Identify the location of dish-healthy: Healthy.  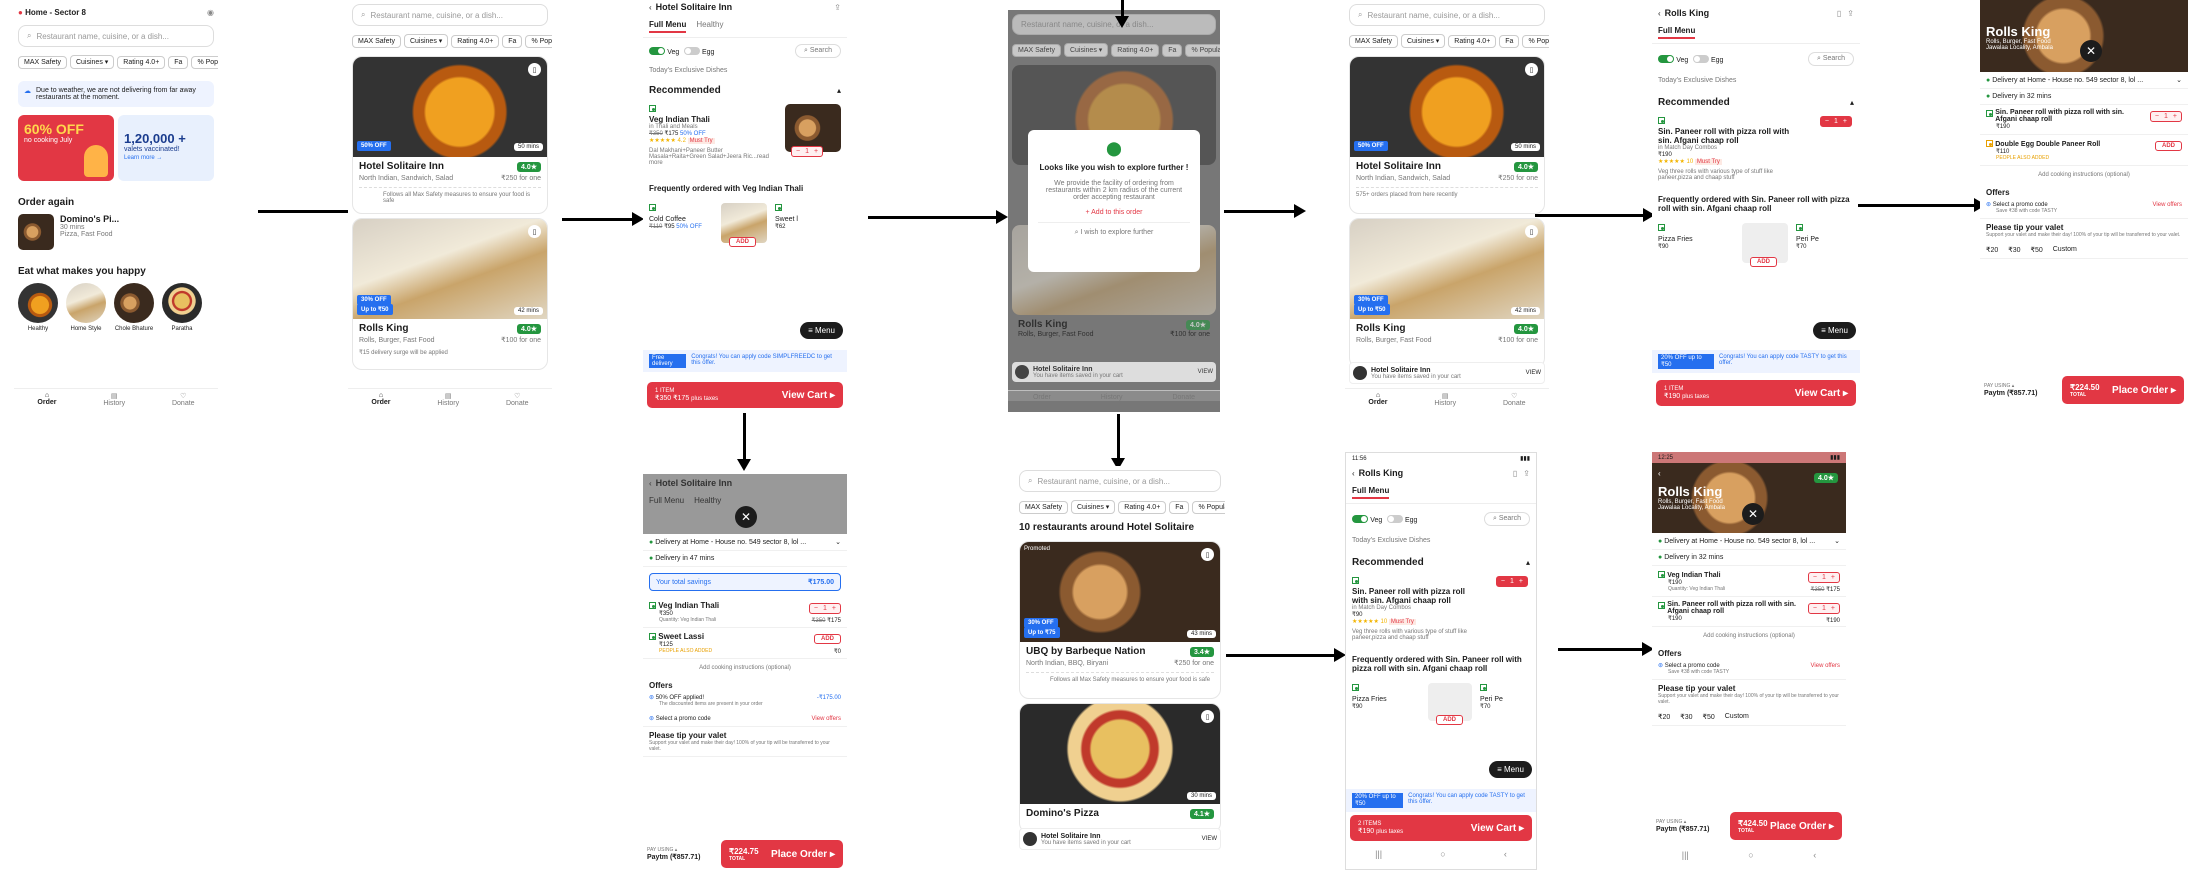
(38, 307).